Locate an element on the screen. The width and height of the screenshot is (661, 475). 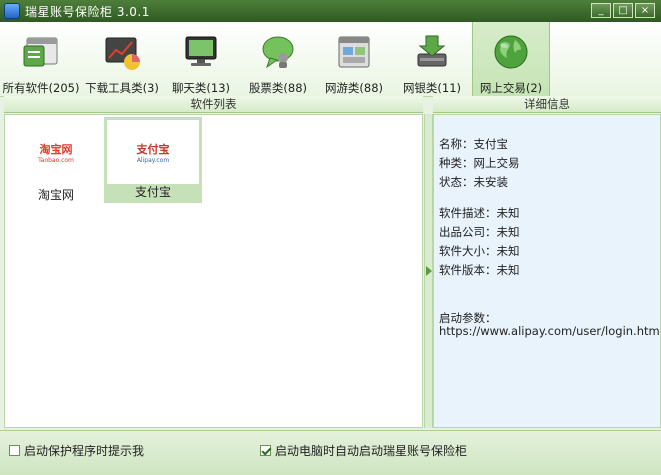
logo-subtext: Alipay.com is located at coordinates (153, 160).